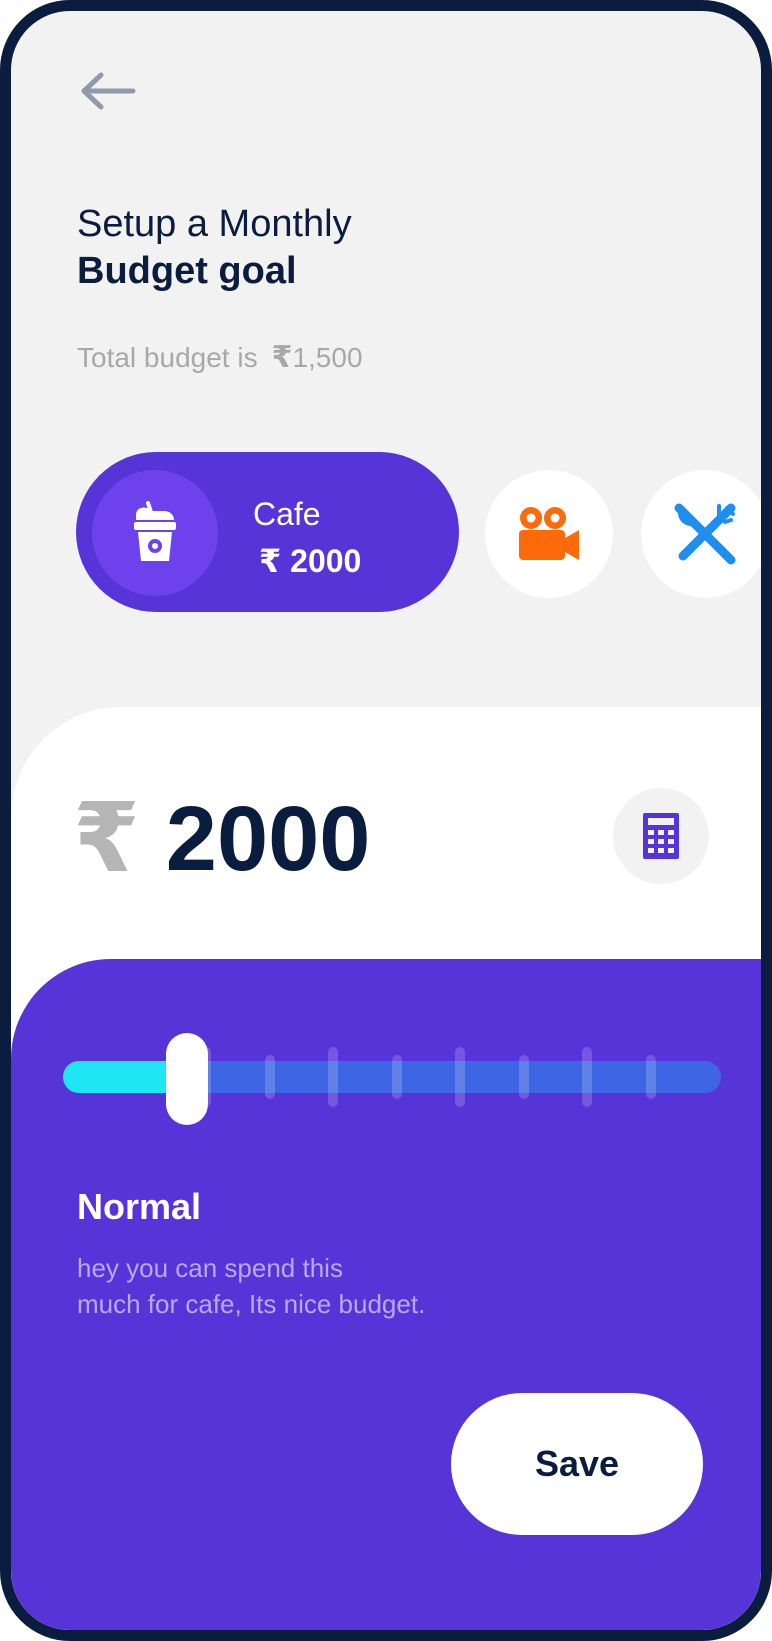 Image resolution: width=772 pixels, height=1641 pixels. I want to click on arrow-left-icon, so click(108, 91).